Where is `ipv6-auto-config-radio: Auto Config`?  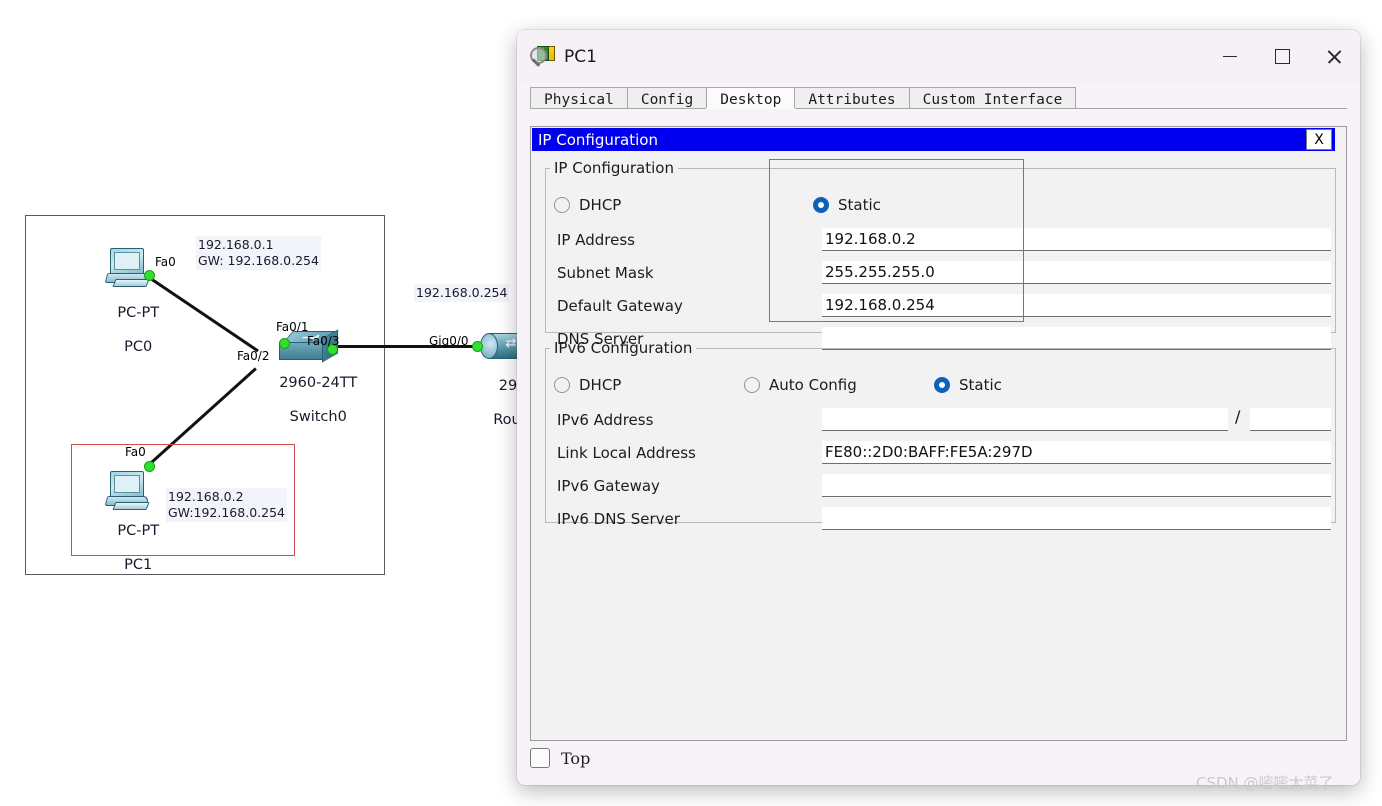 ipv6-auto-config-radio: Auto Config is located at coordinates (800, 385).